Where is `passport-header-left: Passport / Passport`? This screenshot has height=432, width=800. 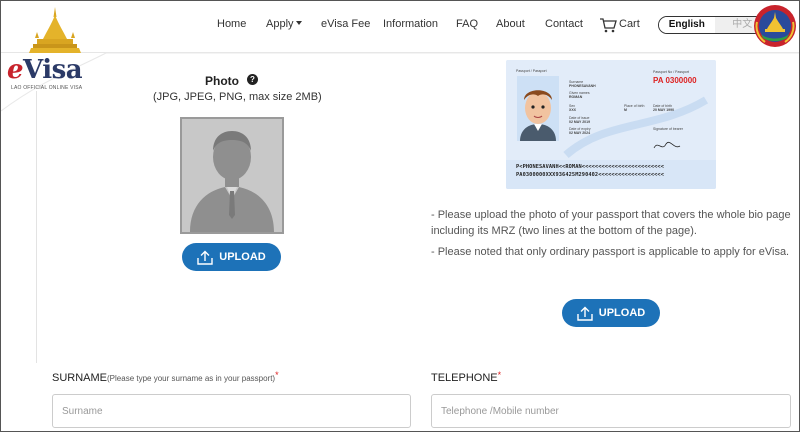 passport-header-left: Passport / Passport is located at coordinates (531, 71).